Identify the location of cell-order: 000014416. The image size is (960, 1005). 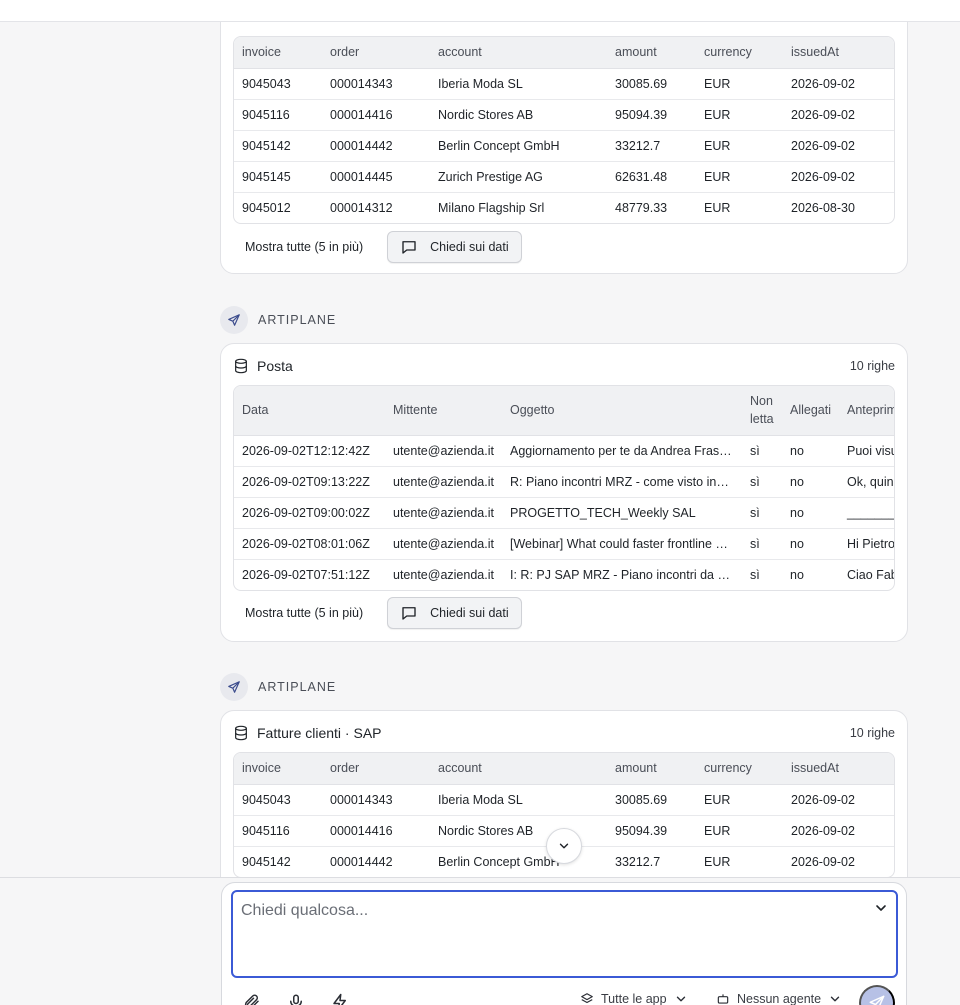
(376, 115).